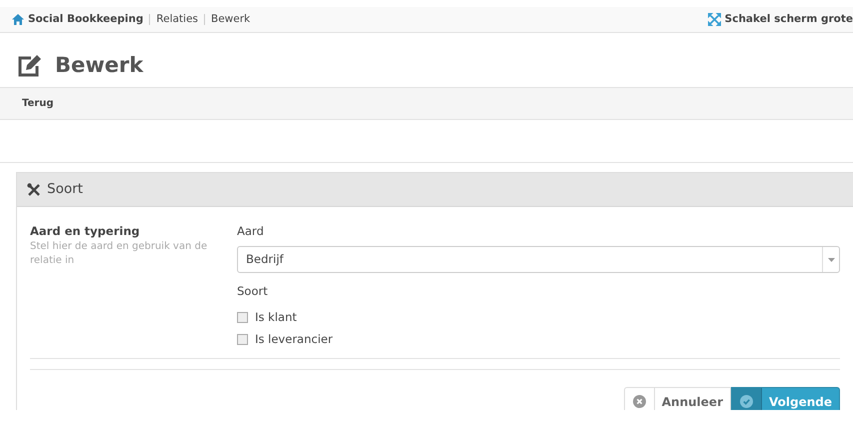 The width and height of the screenshot is (853, 422). I want to click on section-title: Aard en typering, so click(85, 231).